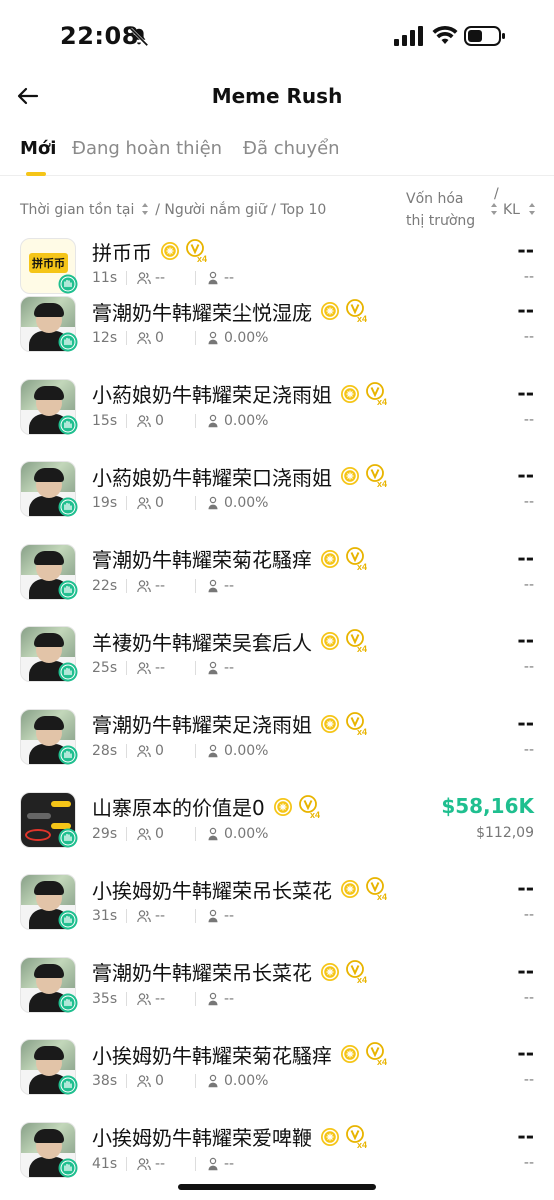  Describe the element at coordinates (77, 210) in the screenshot. I see `sort-label-age: Thời gian tồn tại` at that location.